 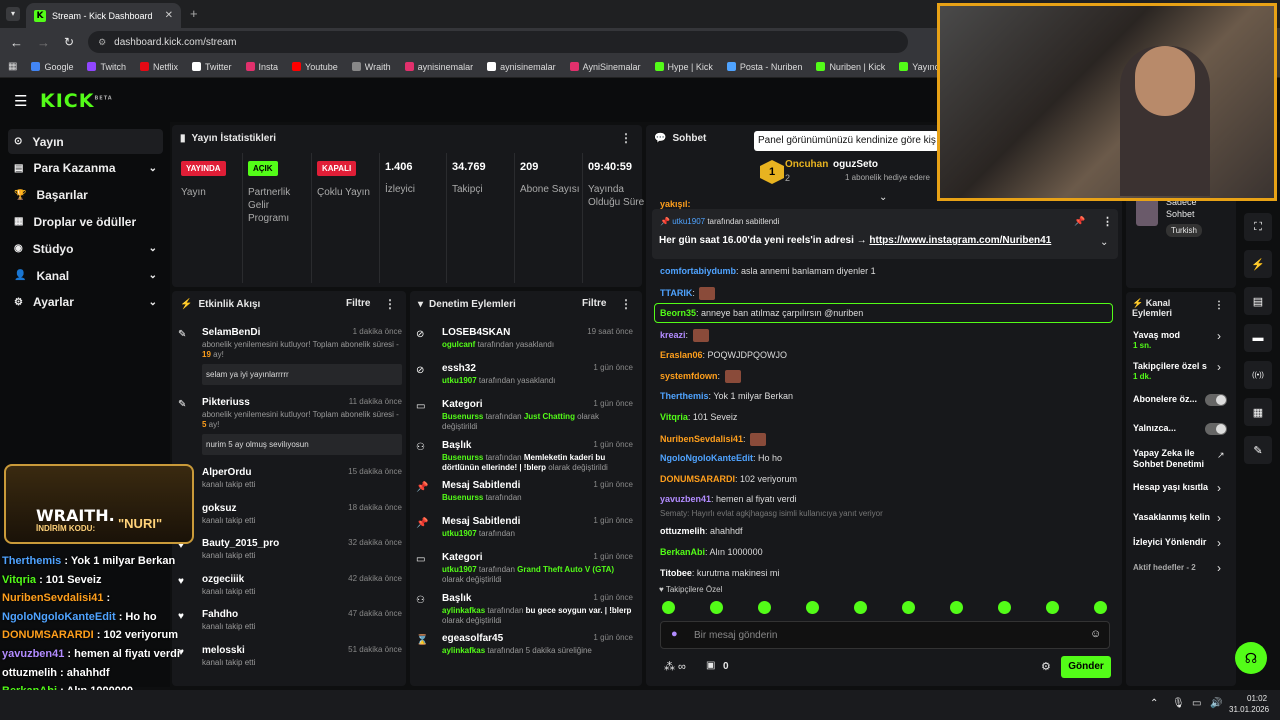 I want to click on stats-menu-icon: ⋮, so click(x=626, y=138).